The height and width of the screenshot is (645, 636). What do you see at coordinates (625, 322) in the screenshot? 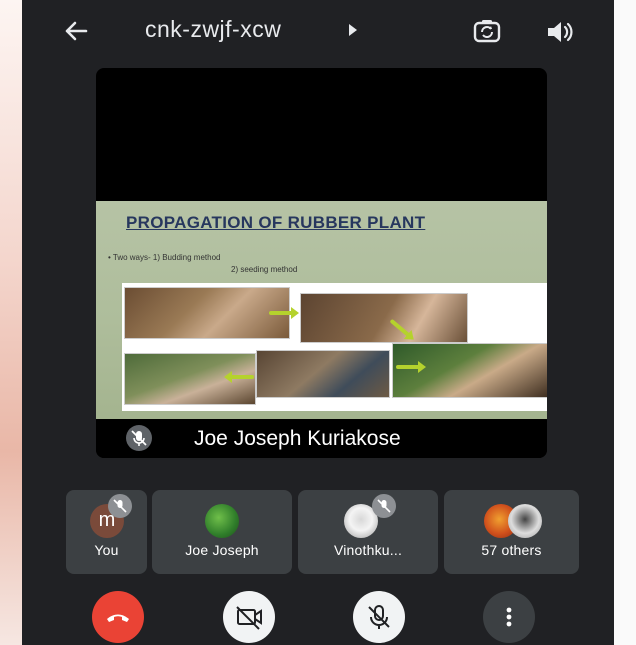
I see `wallpaper-edge-right` at bounding box center [625, 322].